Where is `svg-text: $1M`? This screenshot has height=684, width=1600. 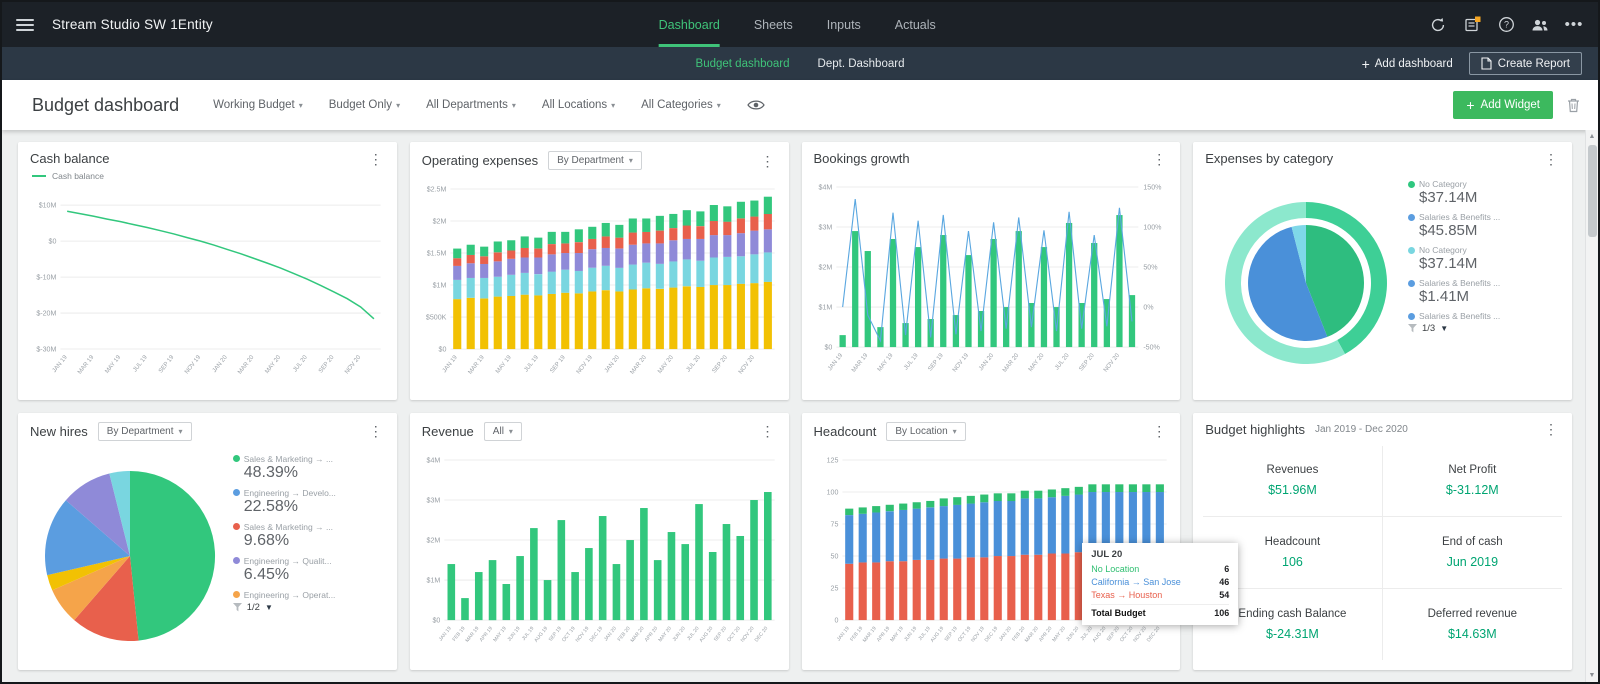
svg-text: $1M is located at coordinates (825, 308).